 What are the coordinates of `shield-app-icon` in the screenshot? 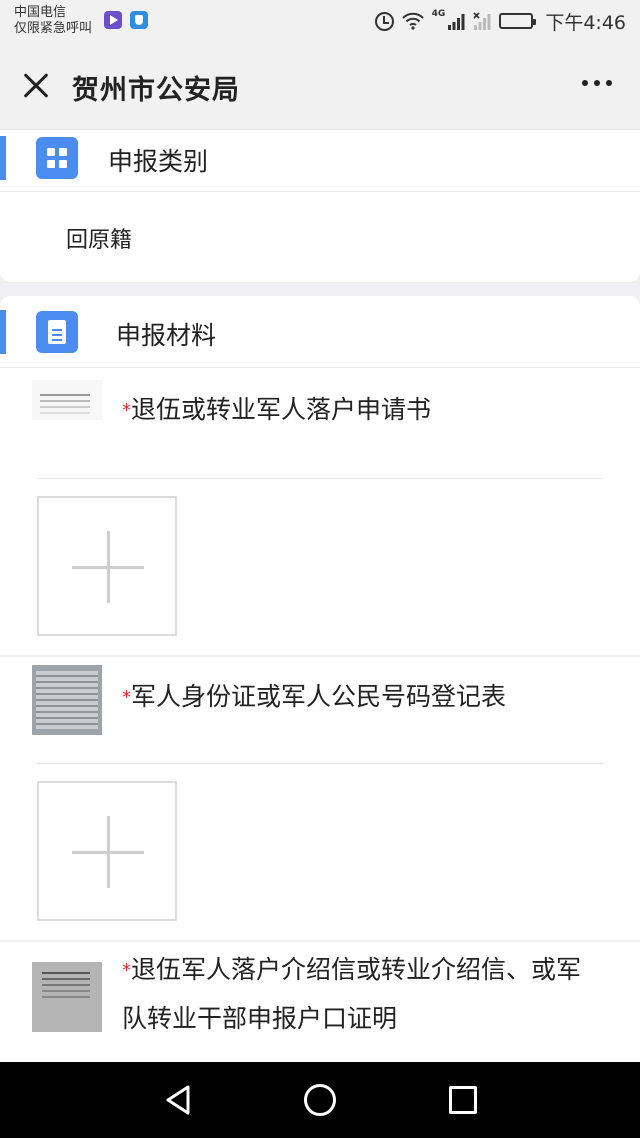 It's located at (139, 20).